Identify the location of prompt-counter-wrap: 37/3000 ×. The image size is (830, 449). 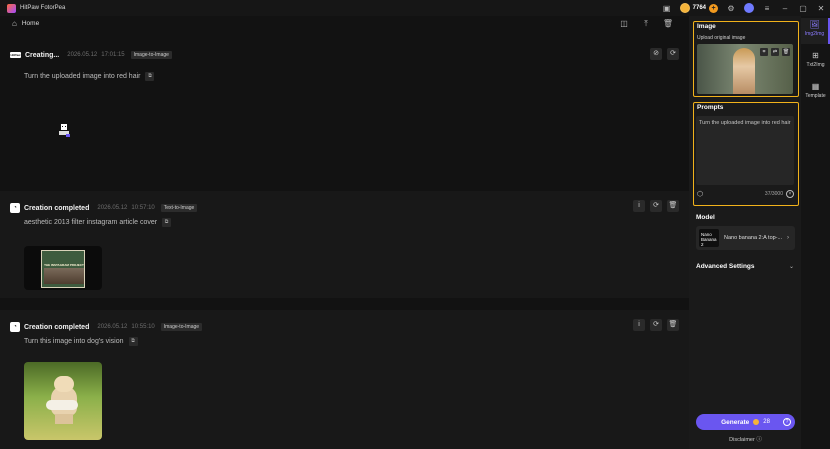
(779, 194).